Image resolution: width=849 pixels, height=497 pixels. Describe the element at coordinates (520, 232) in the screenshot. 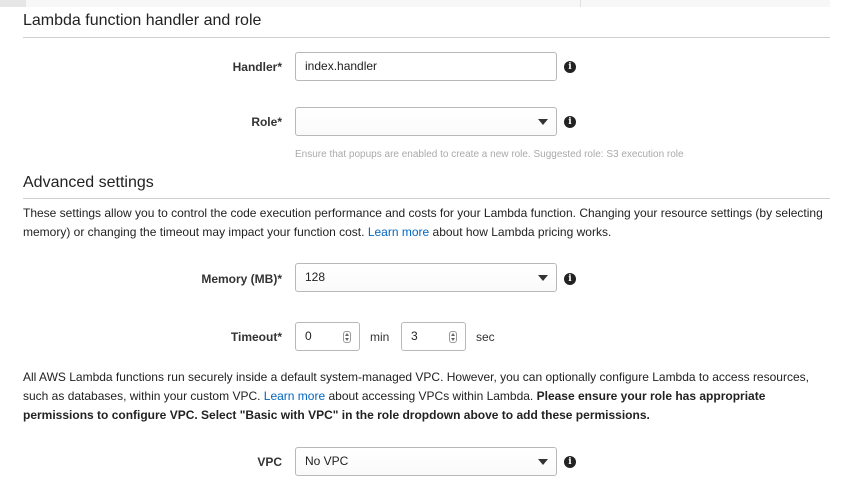

I see `advanced-description-tail: about how Lambda pricing works.` at that location.